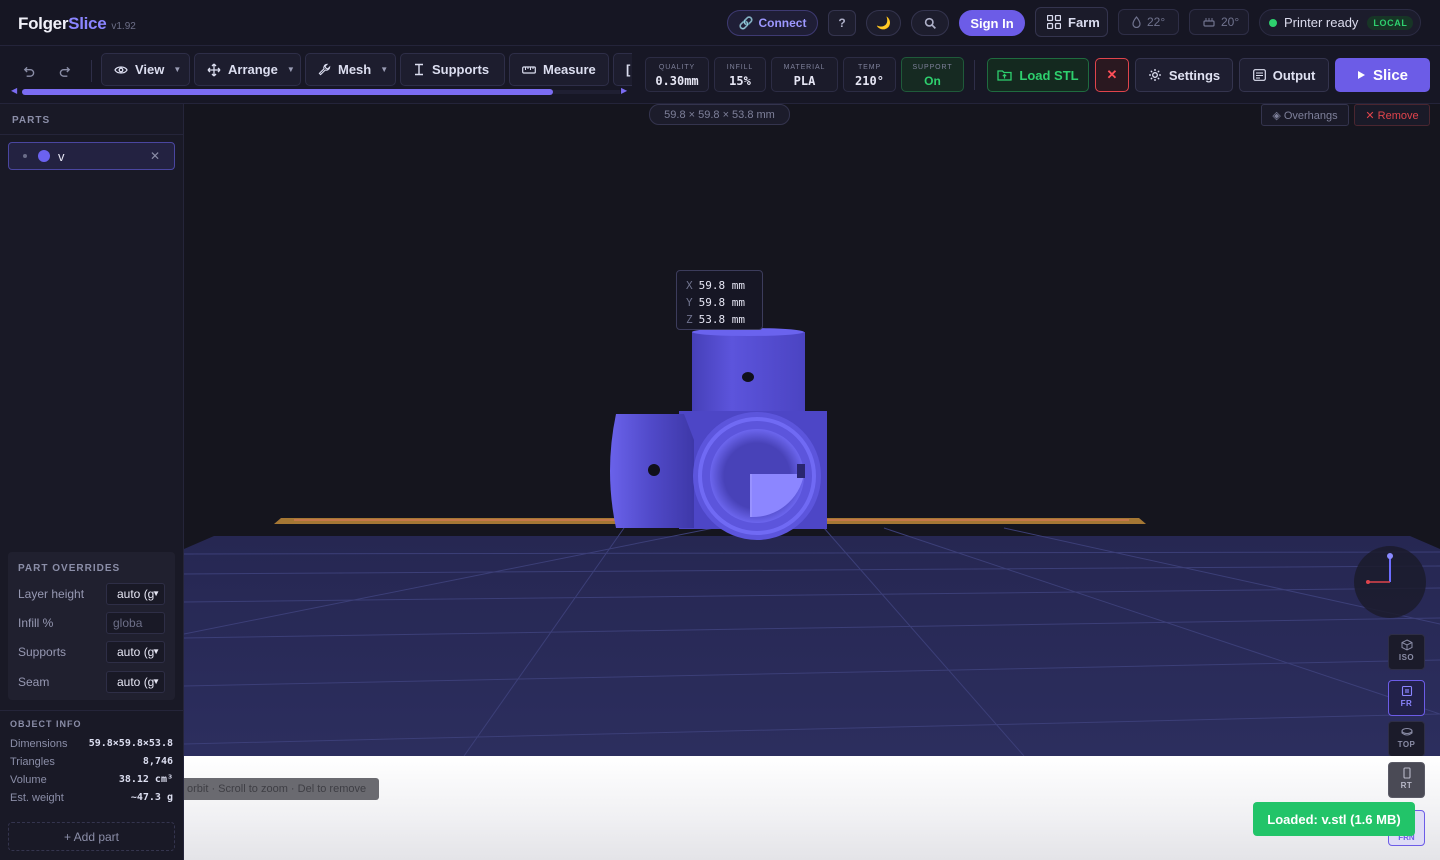  Describe the element at coordinates (92, 682) in the screenshot. I see `seam-row: Seam auto (g ▼` at that location.